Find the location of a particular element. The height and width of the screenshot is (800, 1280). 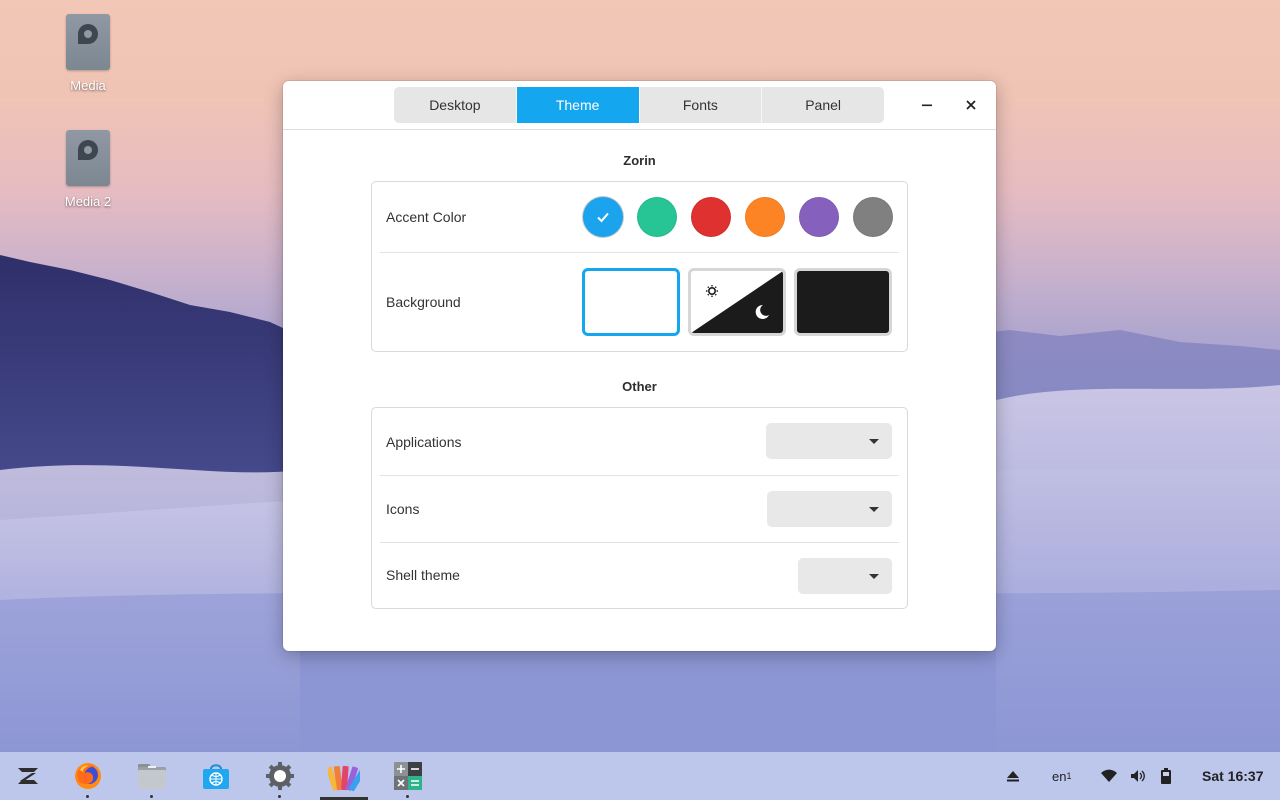

minimize-icon is located at coordinates (927, 105).